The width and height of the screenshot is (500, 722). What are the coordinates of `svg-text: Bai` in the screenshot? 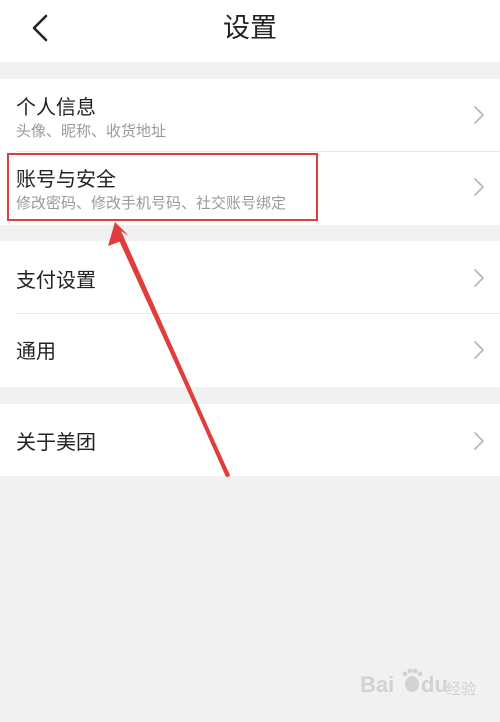 It's located at (377, 684).